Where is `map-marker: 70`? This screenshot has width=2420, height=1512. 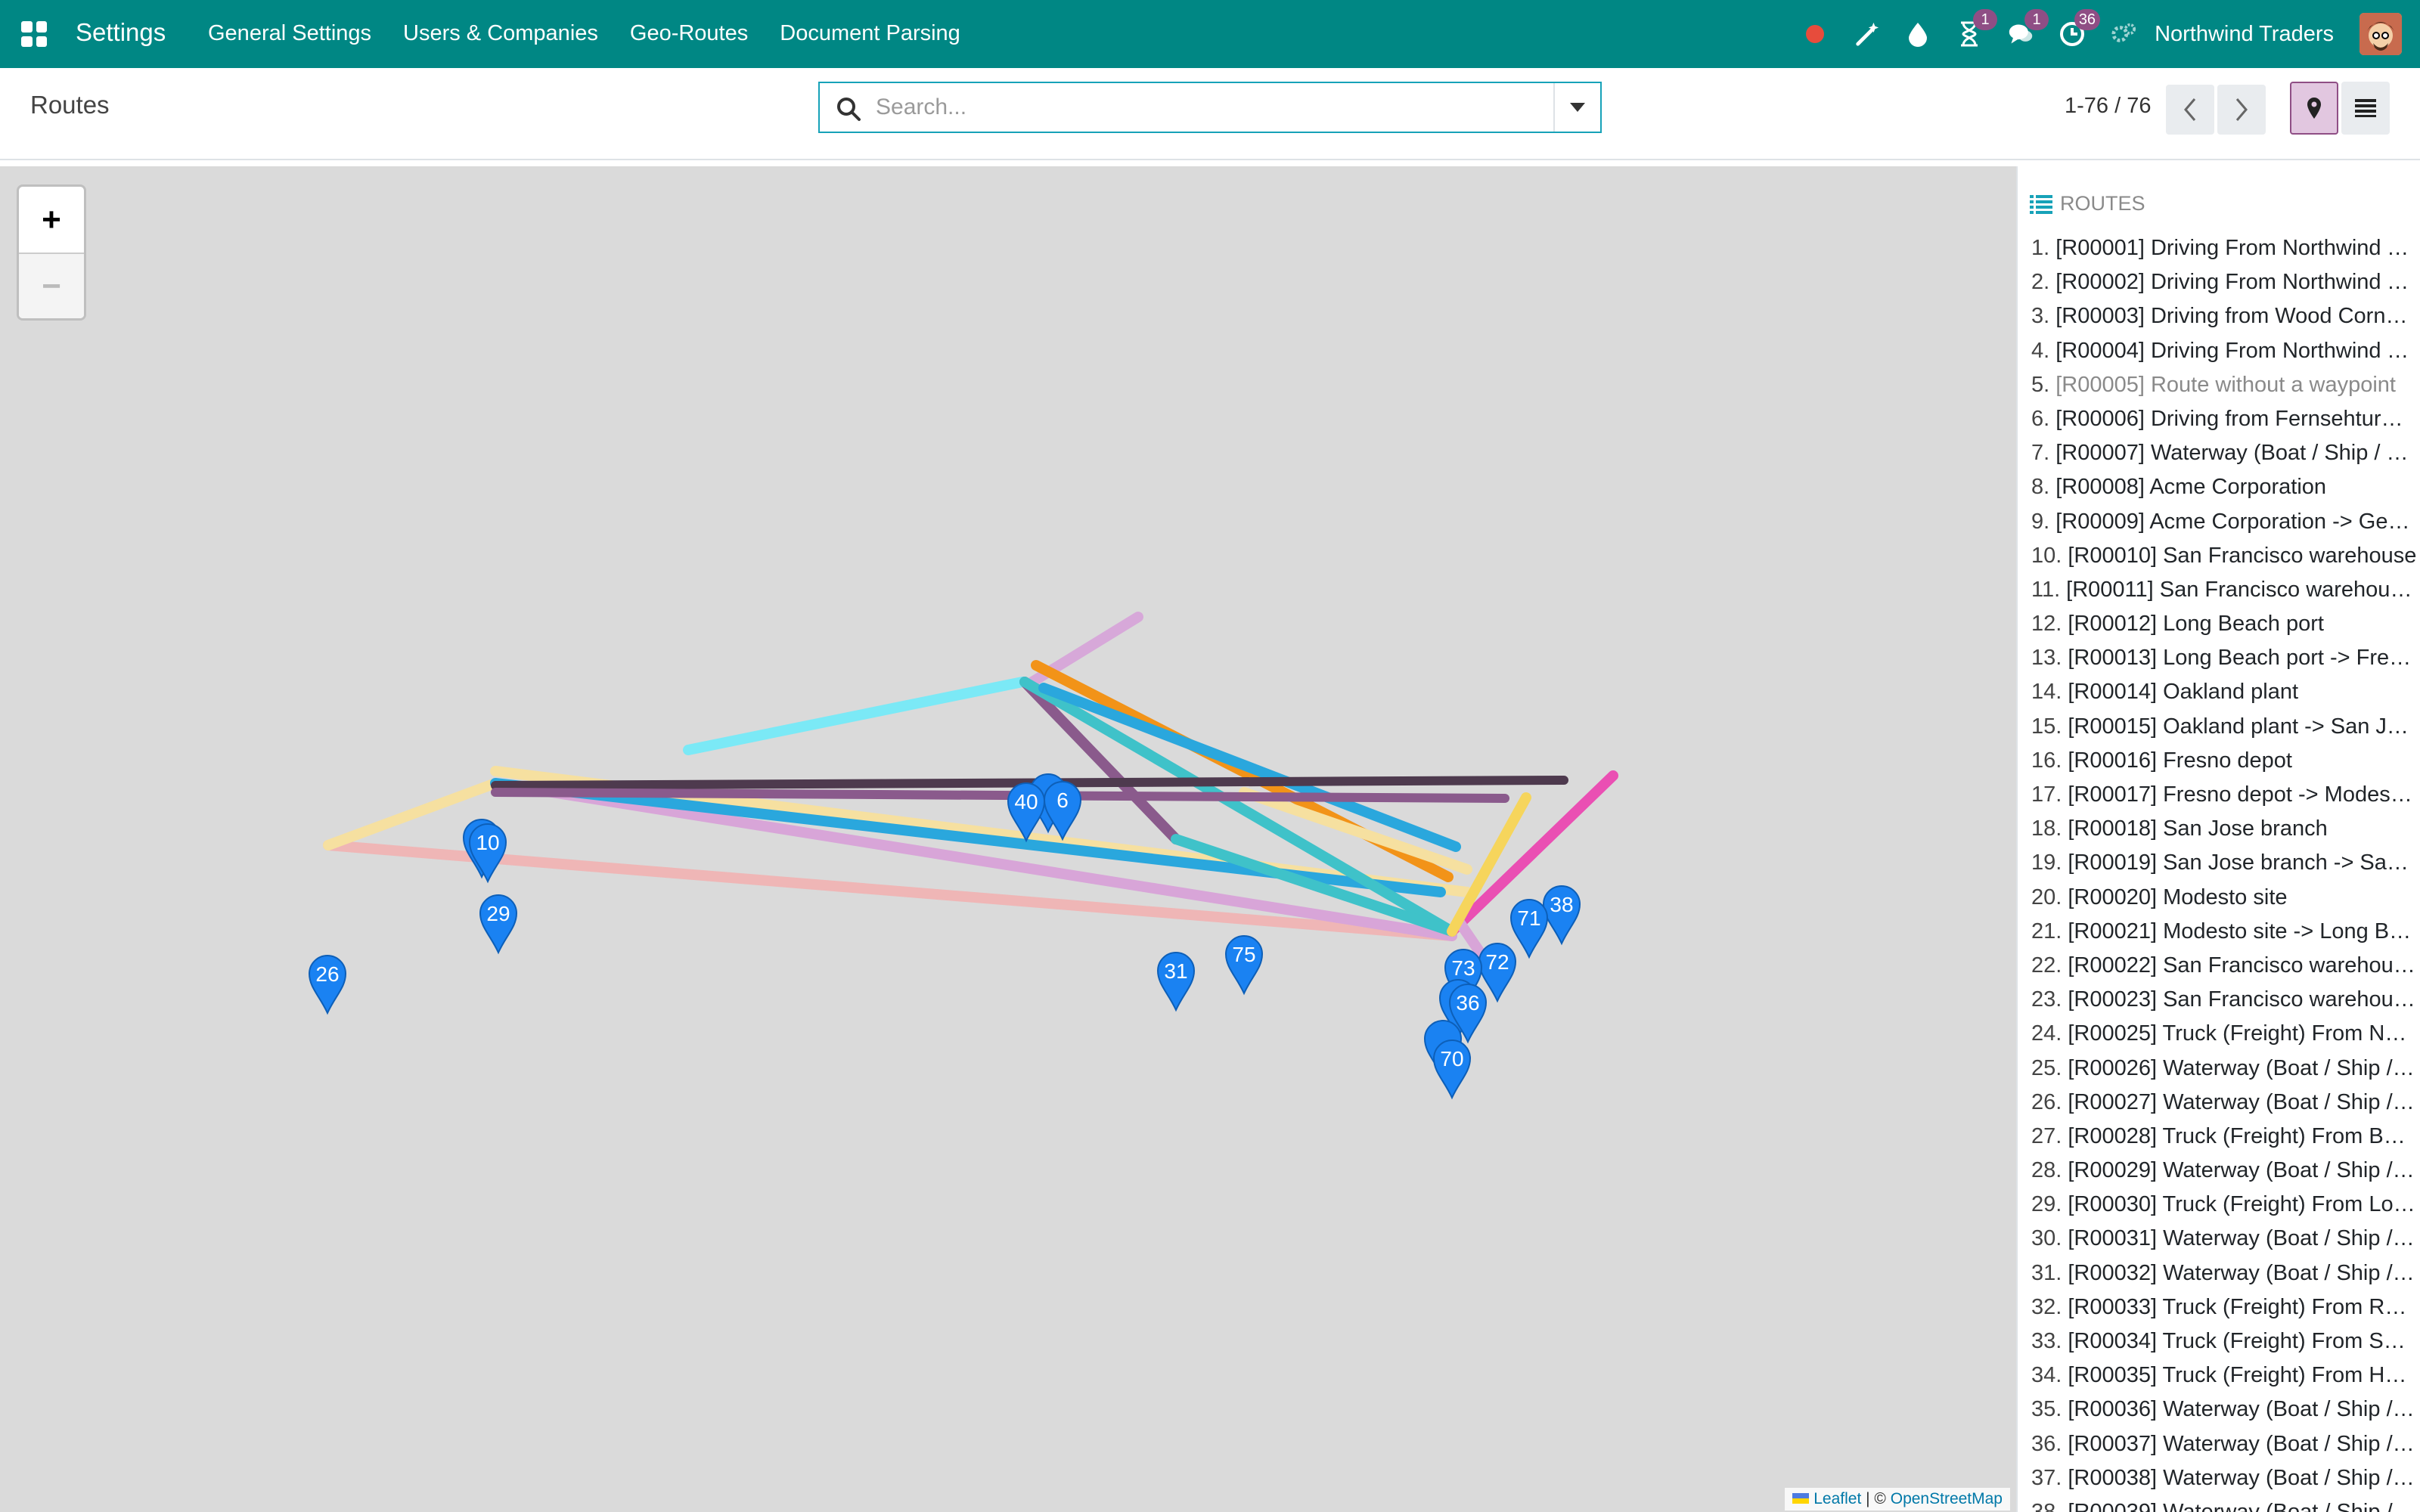 map-marker: 70 is located at coordinates (1452, 1070).